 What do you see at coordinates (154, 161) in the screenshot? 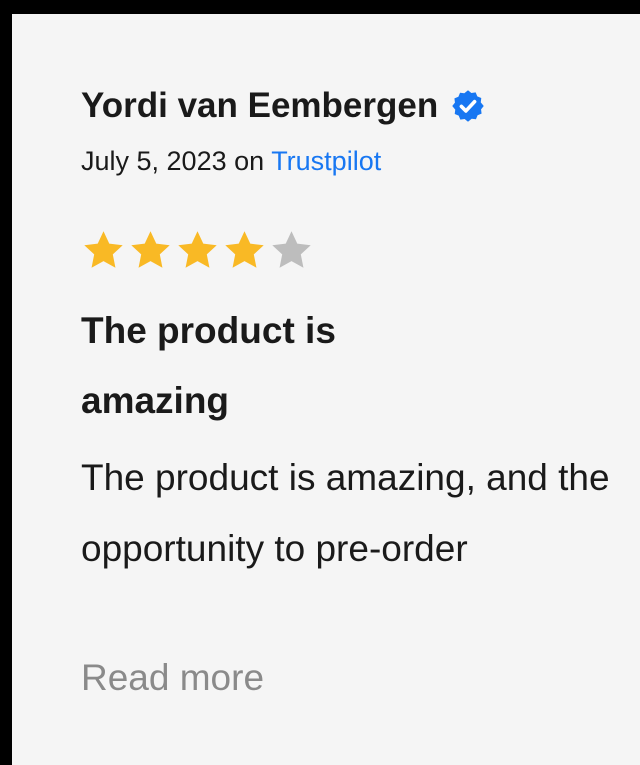
I see `review-date: July 5, 2023` at bounding box center [154, 161].